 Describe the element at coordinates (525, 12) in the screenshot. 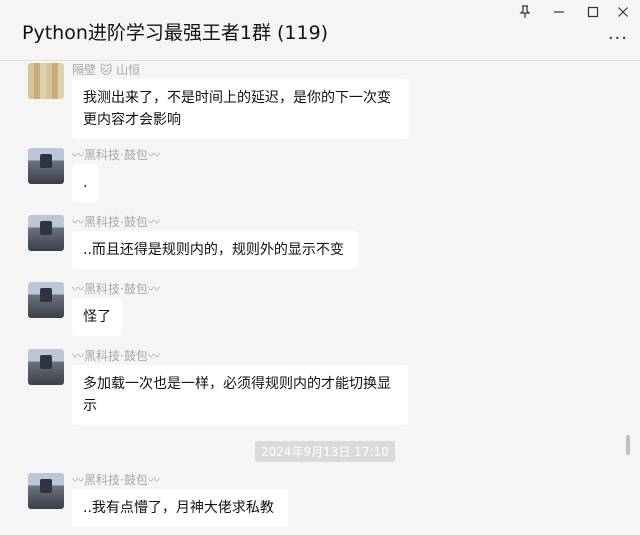

I see `pin-icon` at that location.